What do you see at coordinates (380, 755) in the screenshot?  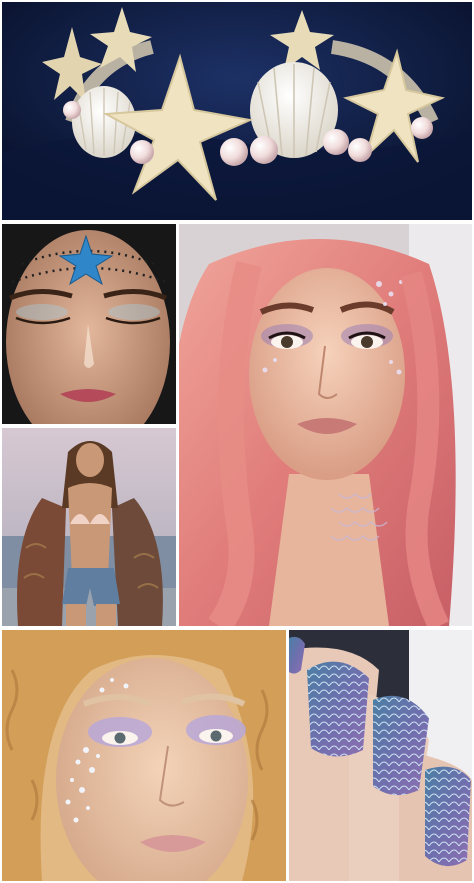 I see `photo-mermaid-scale-nails` at bounding box center [380, 755].